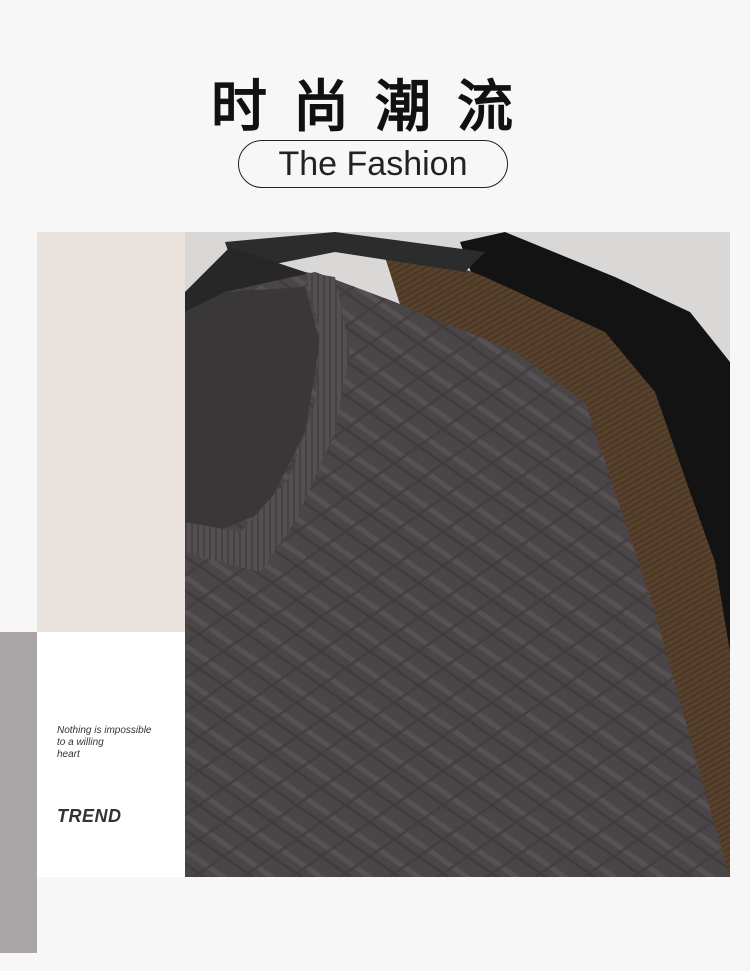  I want to click on subtitle-text: The Fashion, so click(373, 163).